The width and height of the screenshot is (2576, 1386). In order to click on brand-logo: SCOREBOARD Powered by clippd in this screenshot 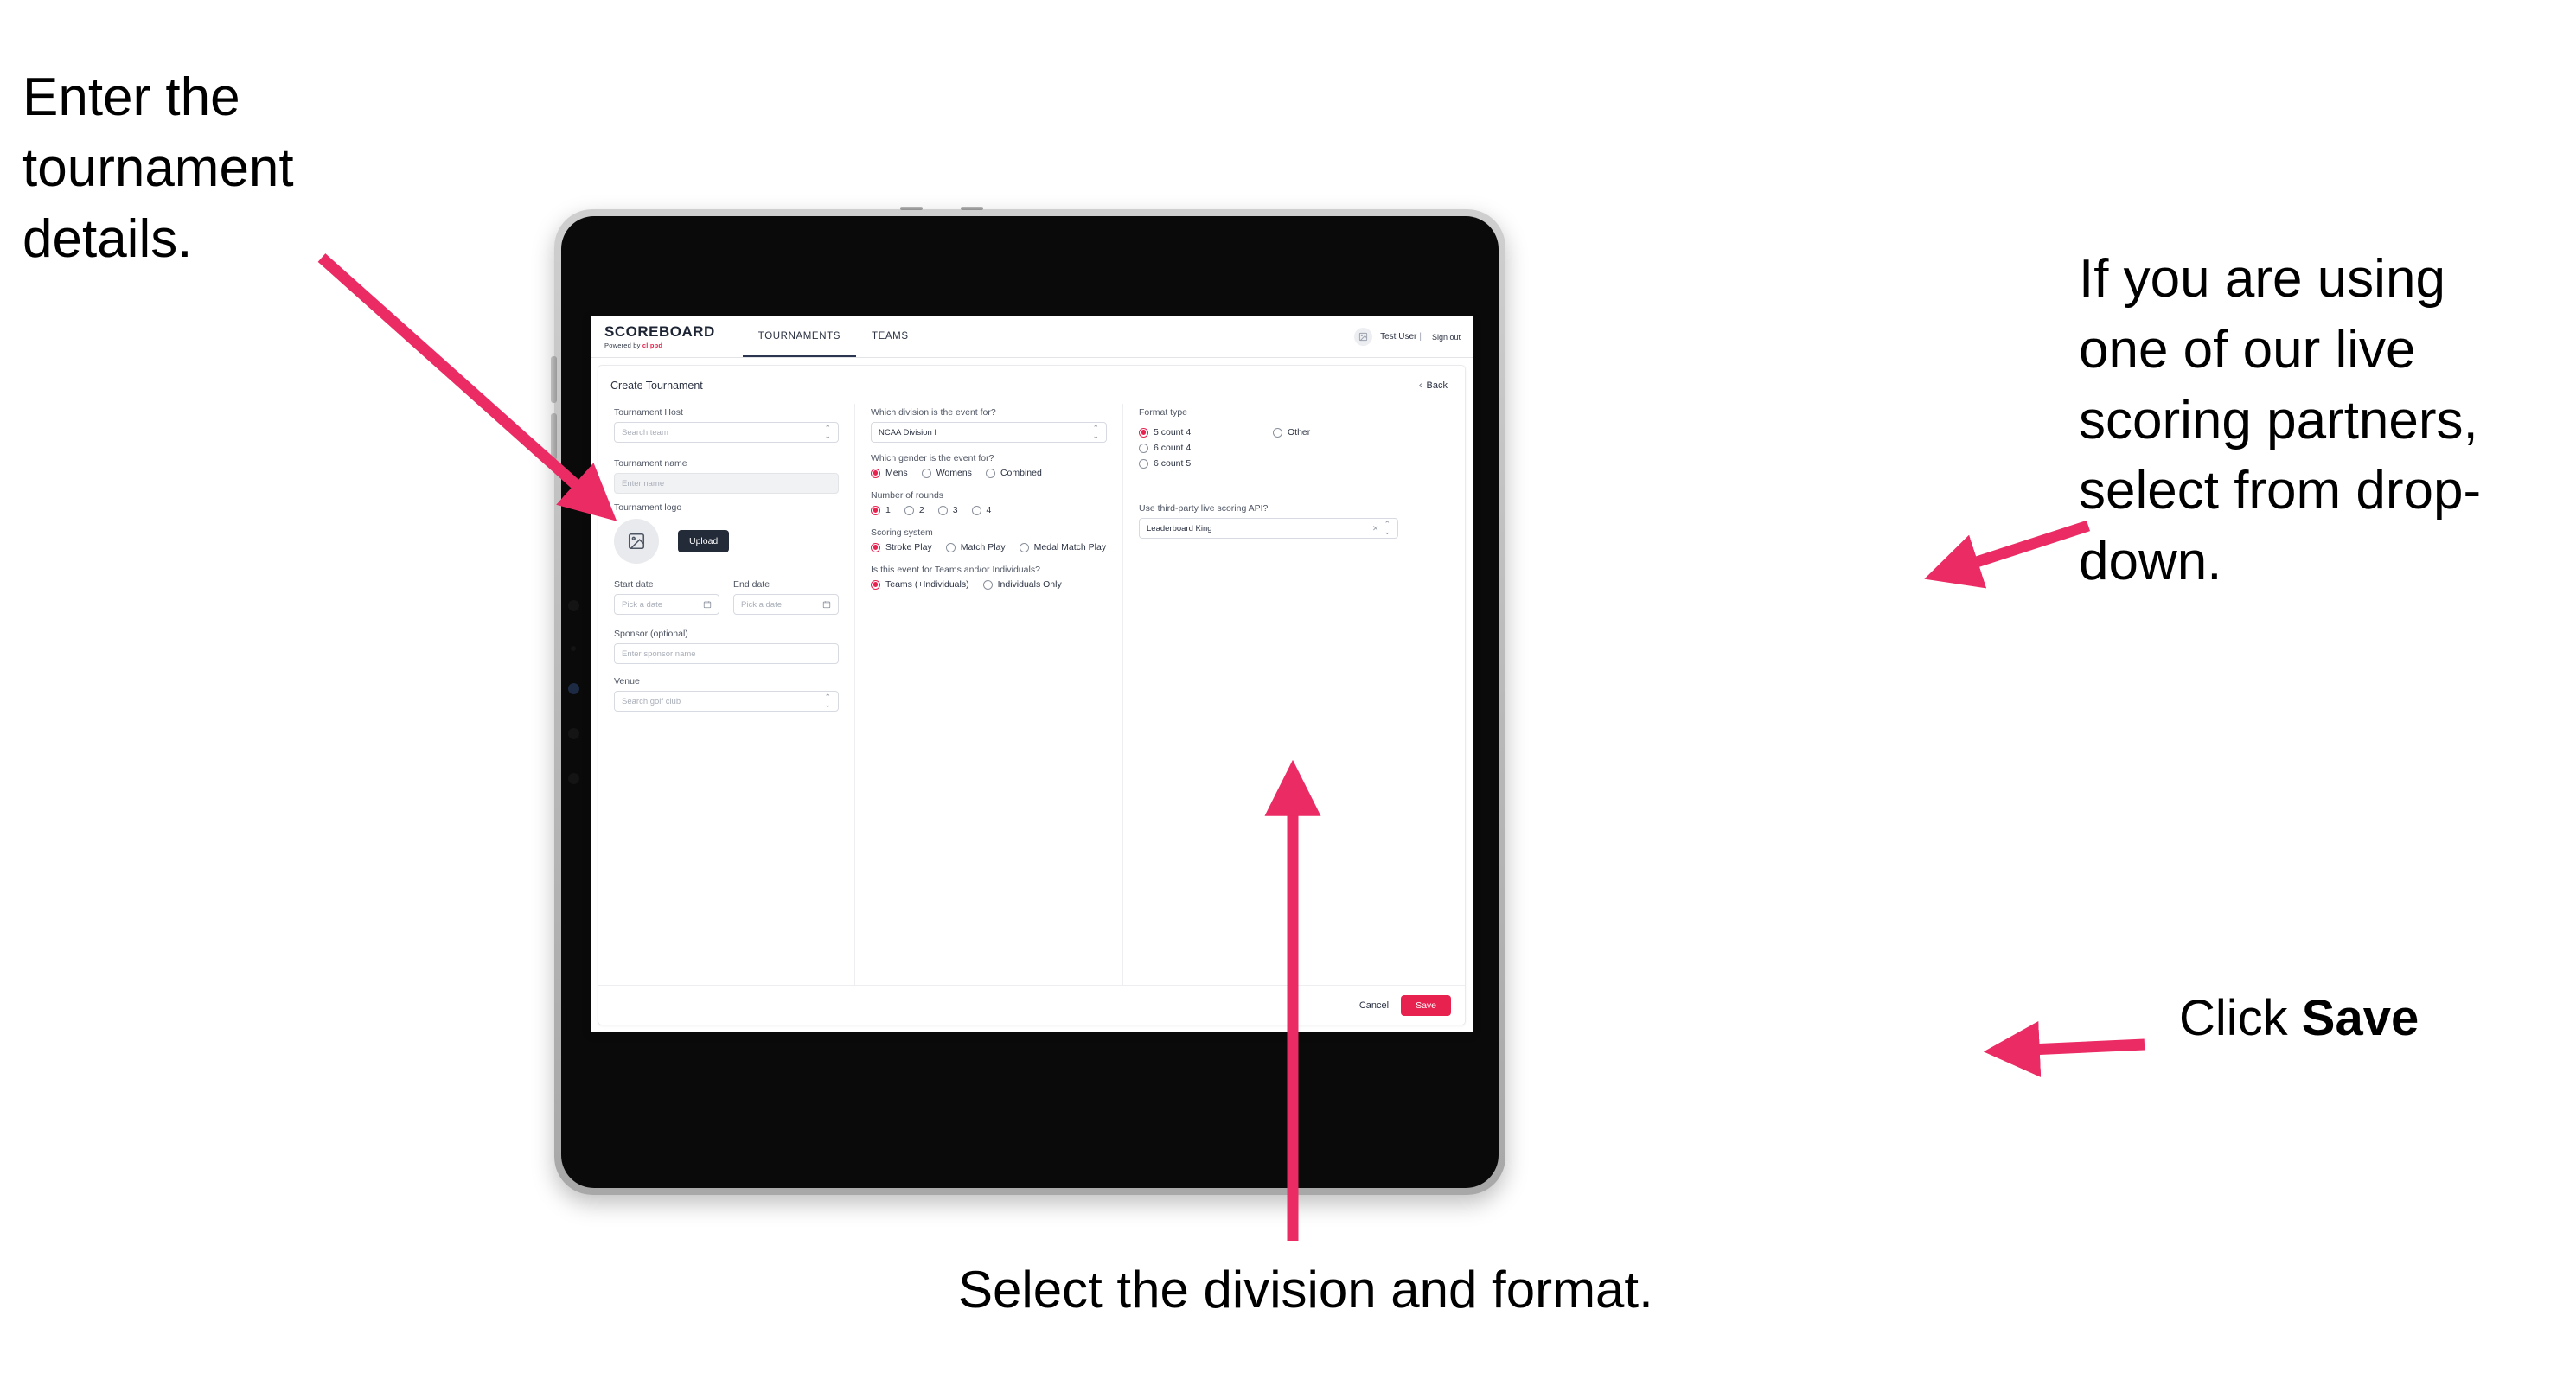, I will do `click(659, 336)`.